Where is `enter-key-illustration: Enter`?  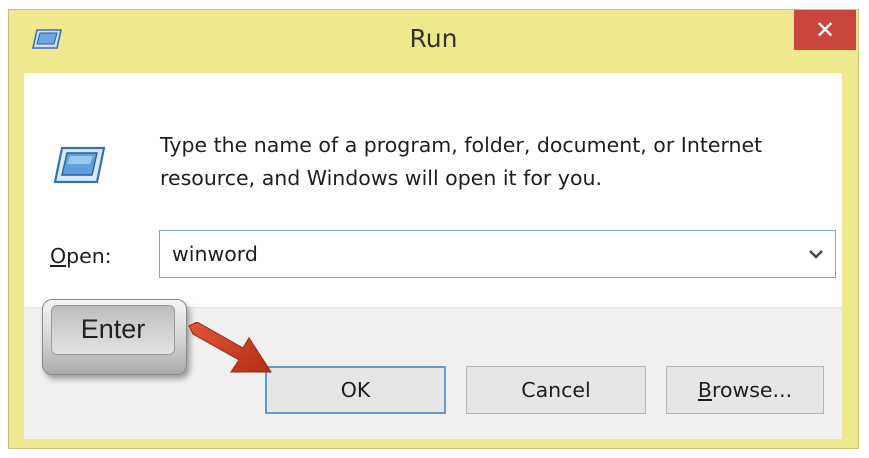
enter-key-illustration: Enter is located at coordinates (114, 337).